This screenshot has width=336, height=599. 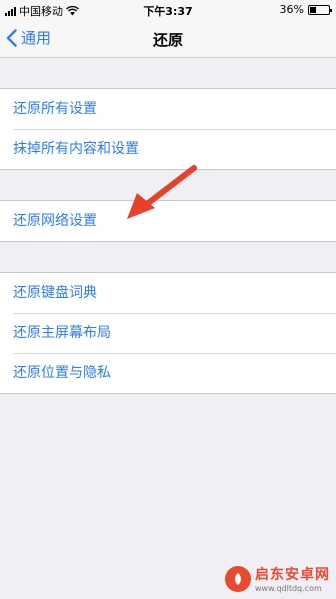 I want to click on settings-group-1: 还原所有设置 抹掉所有内容和设置, so click(x=168, y=129).